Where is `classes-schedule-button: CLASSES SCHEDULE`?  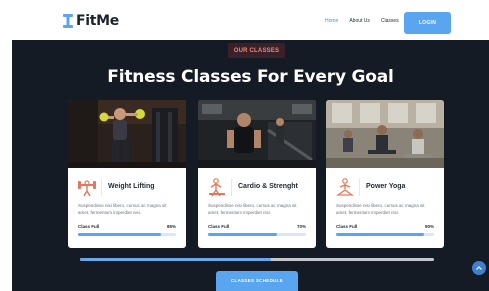
classes-schedule-button: CLASSES SCHEDULE is located at coordinates (257, 281).